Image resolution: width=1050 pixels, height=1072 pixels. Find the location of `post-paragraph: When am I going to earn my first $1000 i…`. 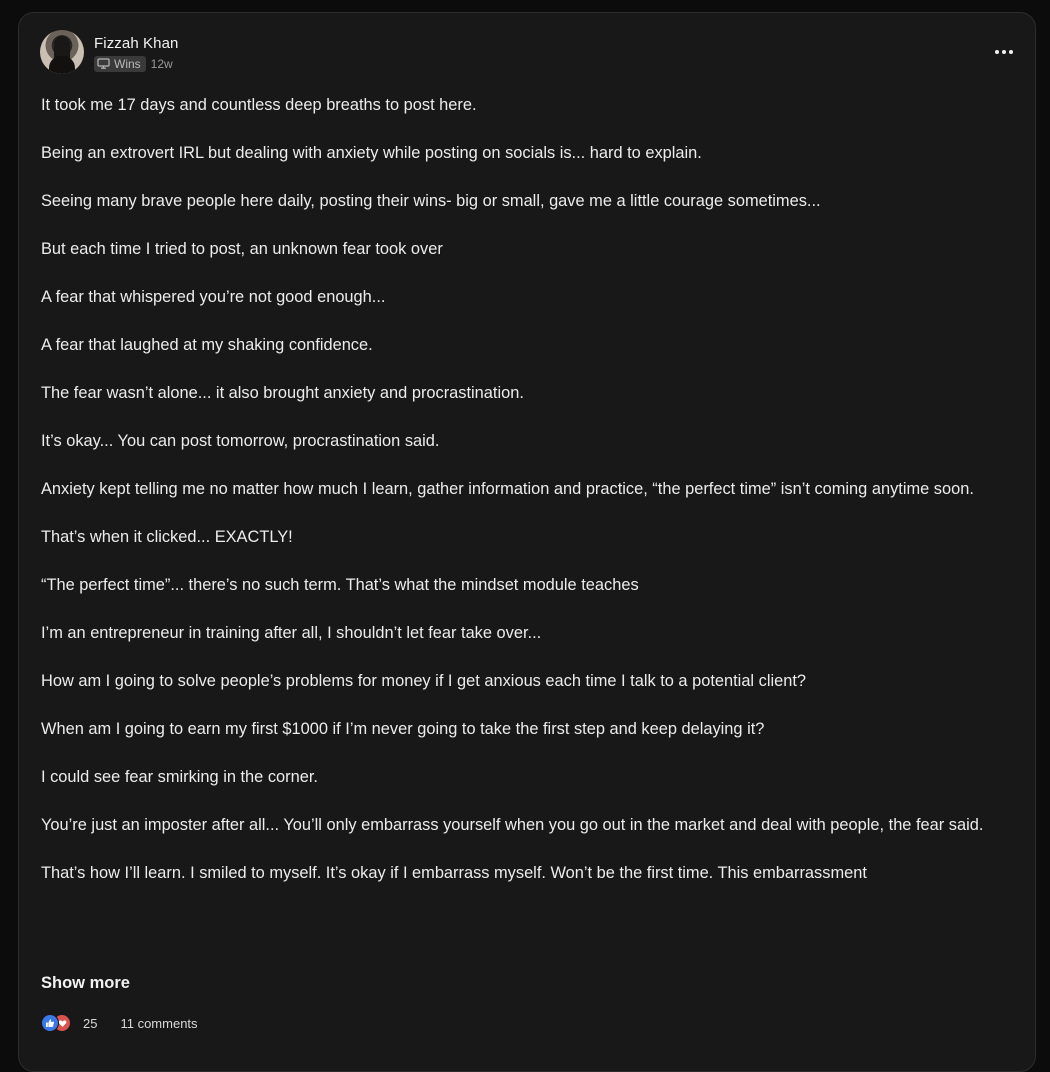

post-paragraph: When am I going to earn my first $1000 i… is located at coordinates (403, 729).